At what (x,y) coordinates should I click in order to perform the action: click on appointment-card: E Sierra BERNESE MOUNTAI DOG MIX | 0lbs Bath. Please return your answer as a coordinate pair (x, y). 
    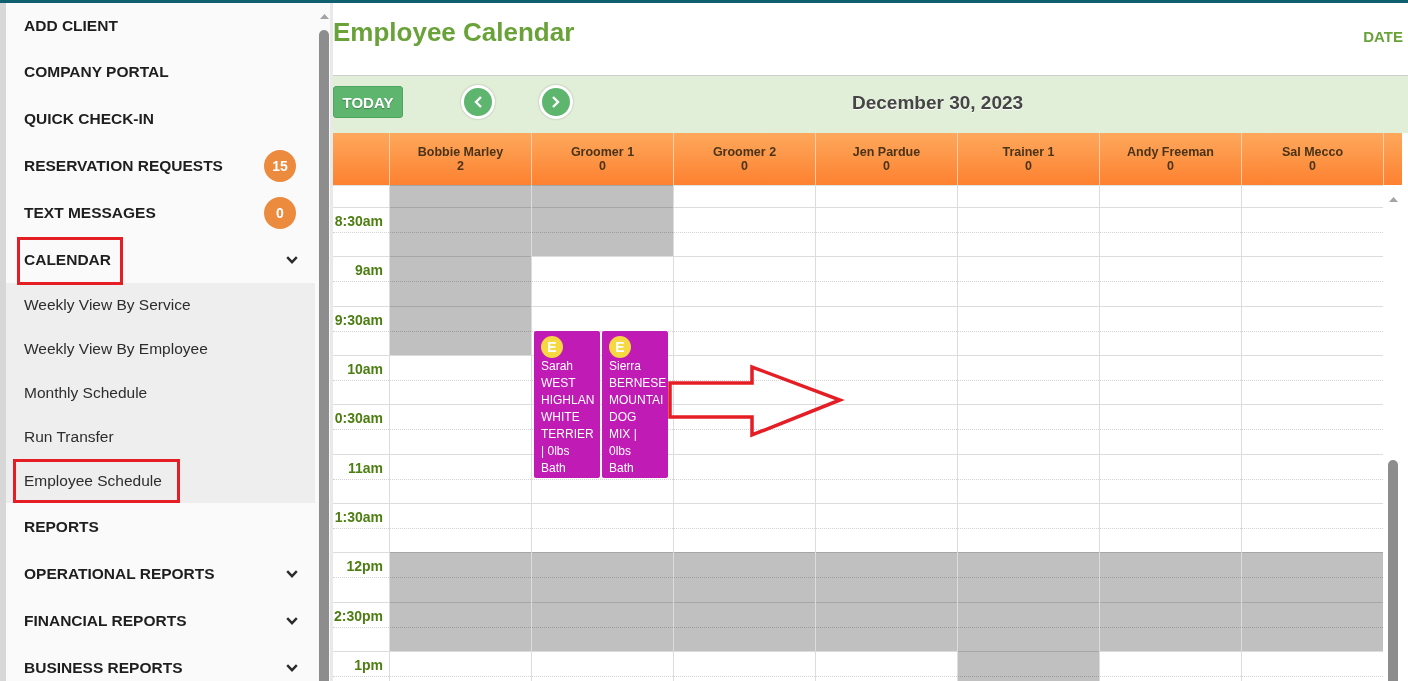
    Looking at the image, I should click on (635, 405).